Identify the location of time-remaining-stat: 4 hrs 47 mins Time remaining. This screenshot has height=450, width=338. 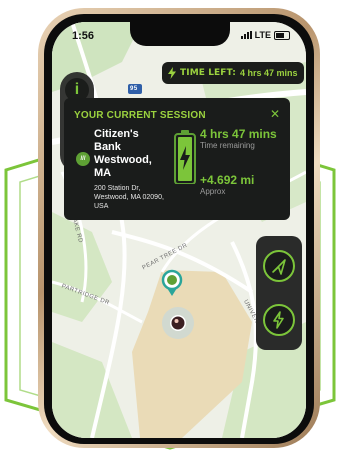
(238, 139).